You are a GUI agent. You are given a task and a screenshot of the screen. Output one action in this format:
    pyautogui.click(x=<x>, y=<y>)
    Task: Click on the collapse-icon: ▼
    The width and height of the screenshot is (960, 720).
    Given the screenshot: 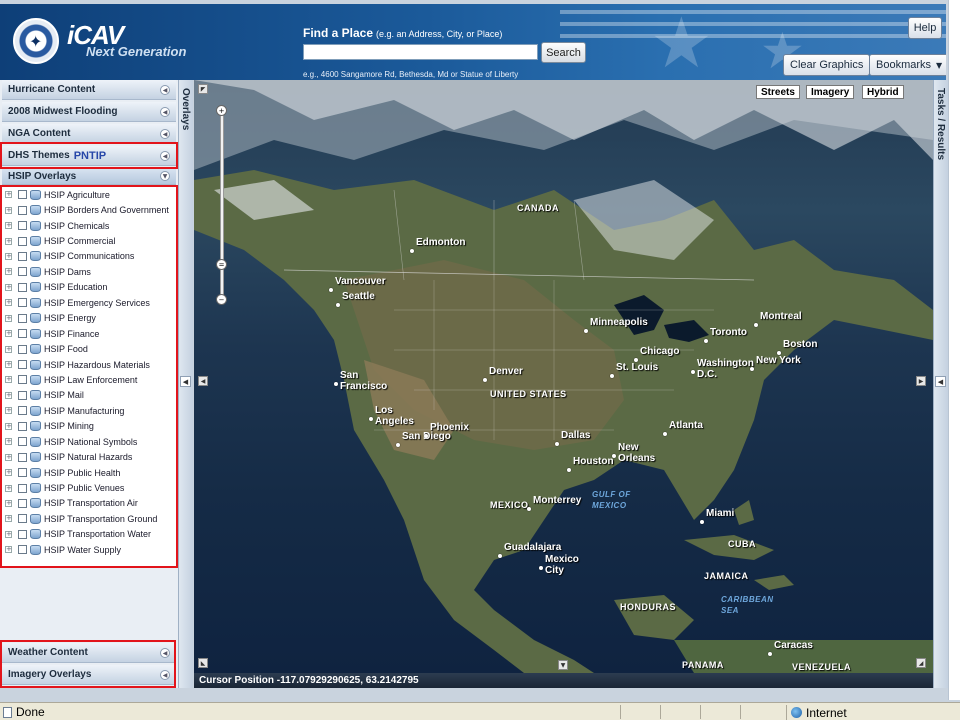 What is the action you would take?
    pyautogui.click(x=165, y=176)
    